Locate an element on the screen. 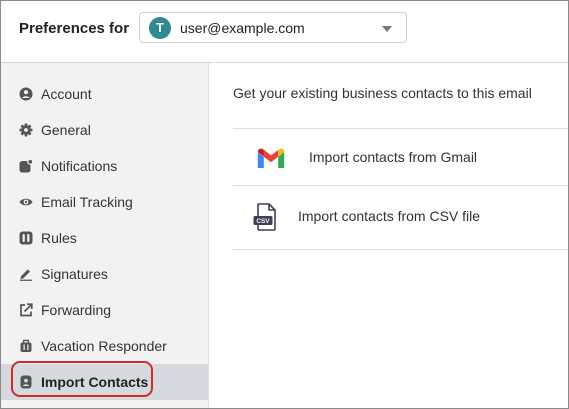 The height and width of the screenshot is (409, 569). page-title: Preferences for is located at coordinates (74, 28).